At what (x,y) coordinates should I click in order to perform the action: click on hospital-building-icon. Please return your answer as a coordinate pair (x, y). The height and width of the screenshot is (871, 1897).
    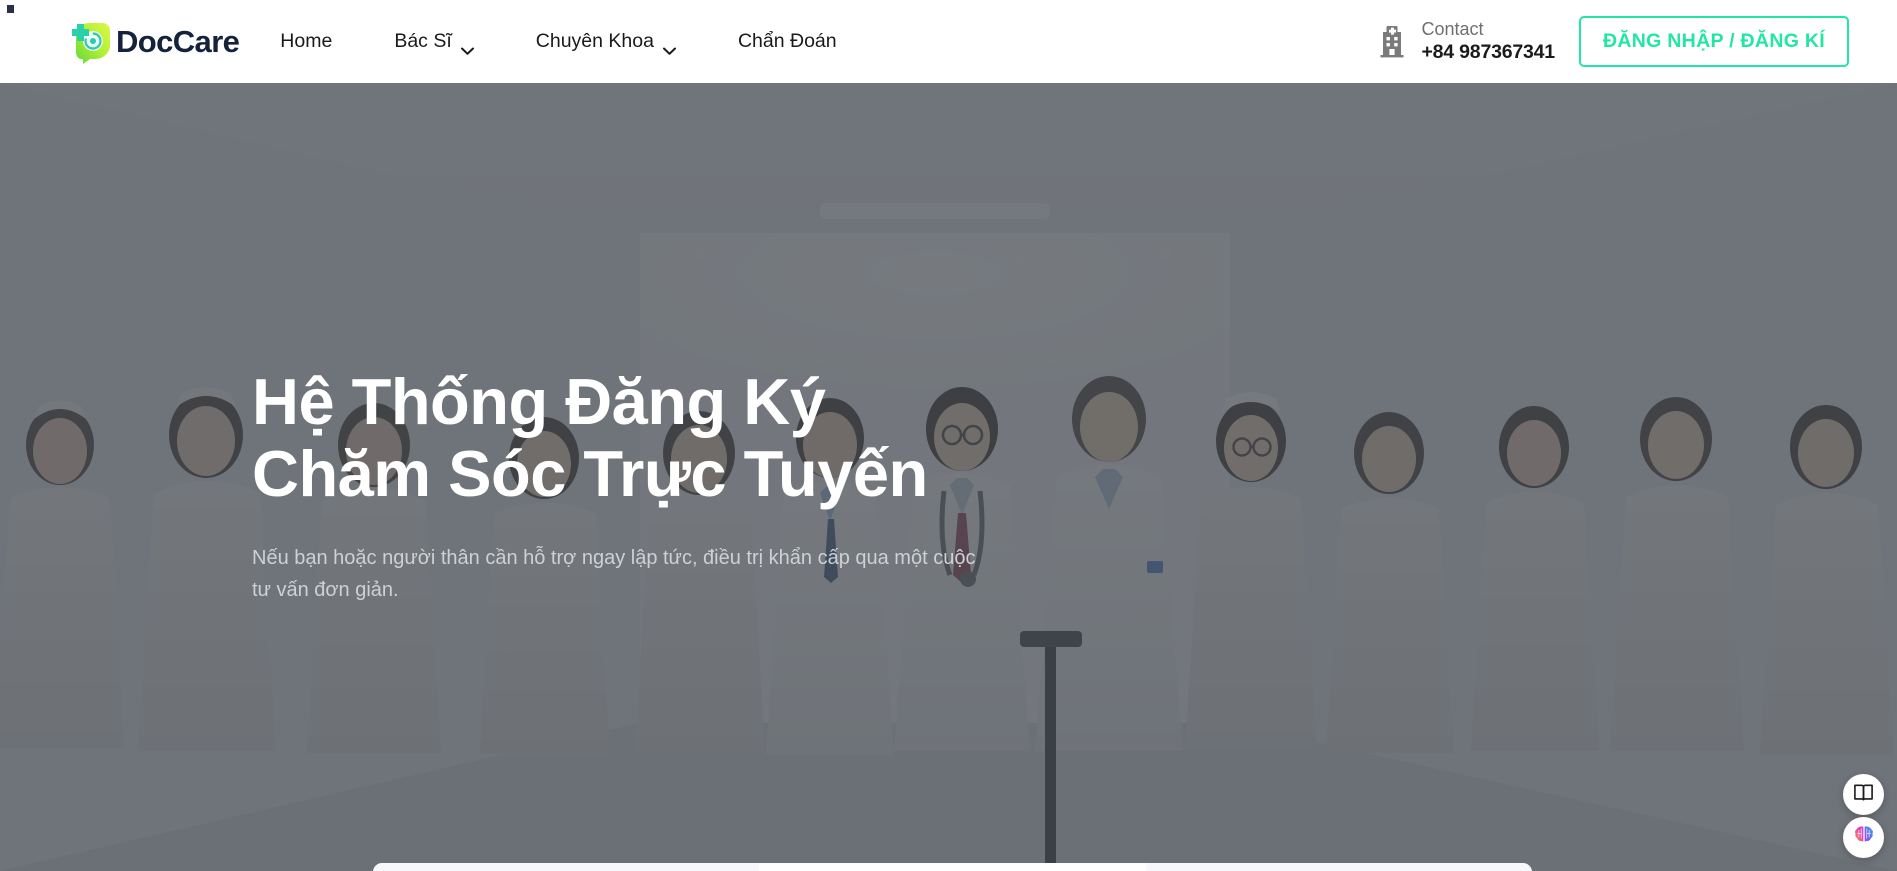
    Looking at the image, I should click on (1392, 41).